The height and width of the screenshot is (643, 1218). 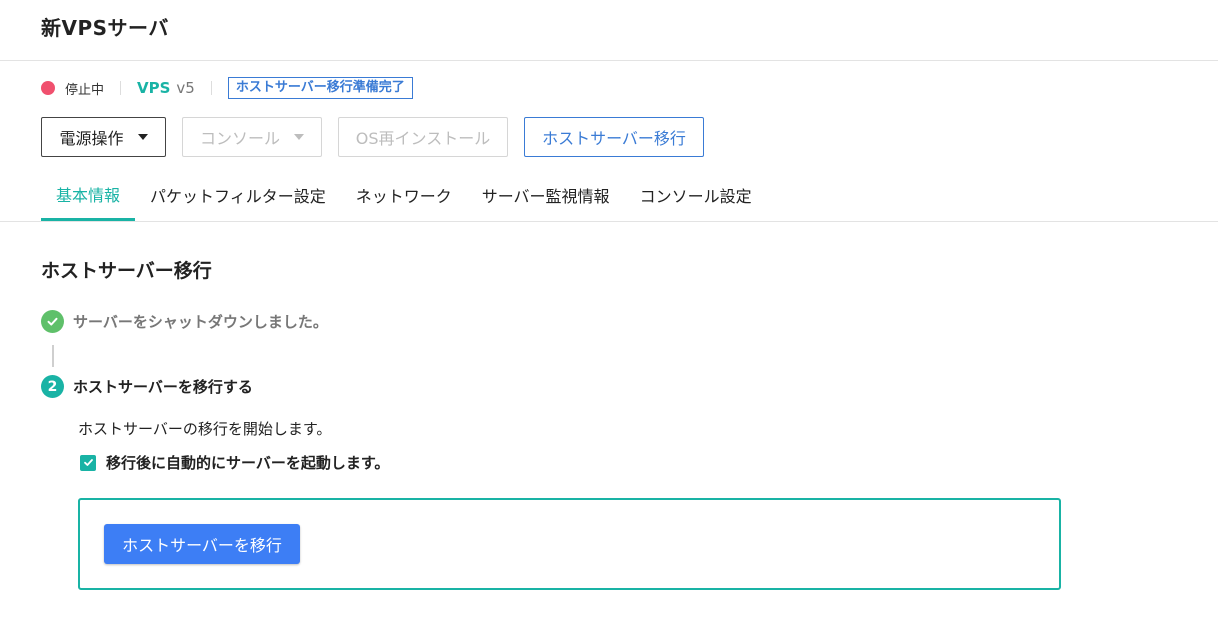 What do you see at coordinates (52, 386) in the screenshot?
I see `step-number-badge: 2` at bounding box center [52, 386].